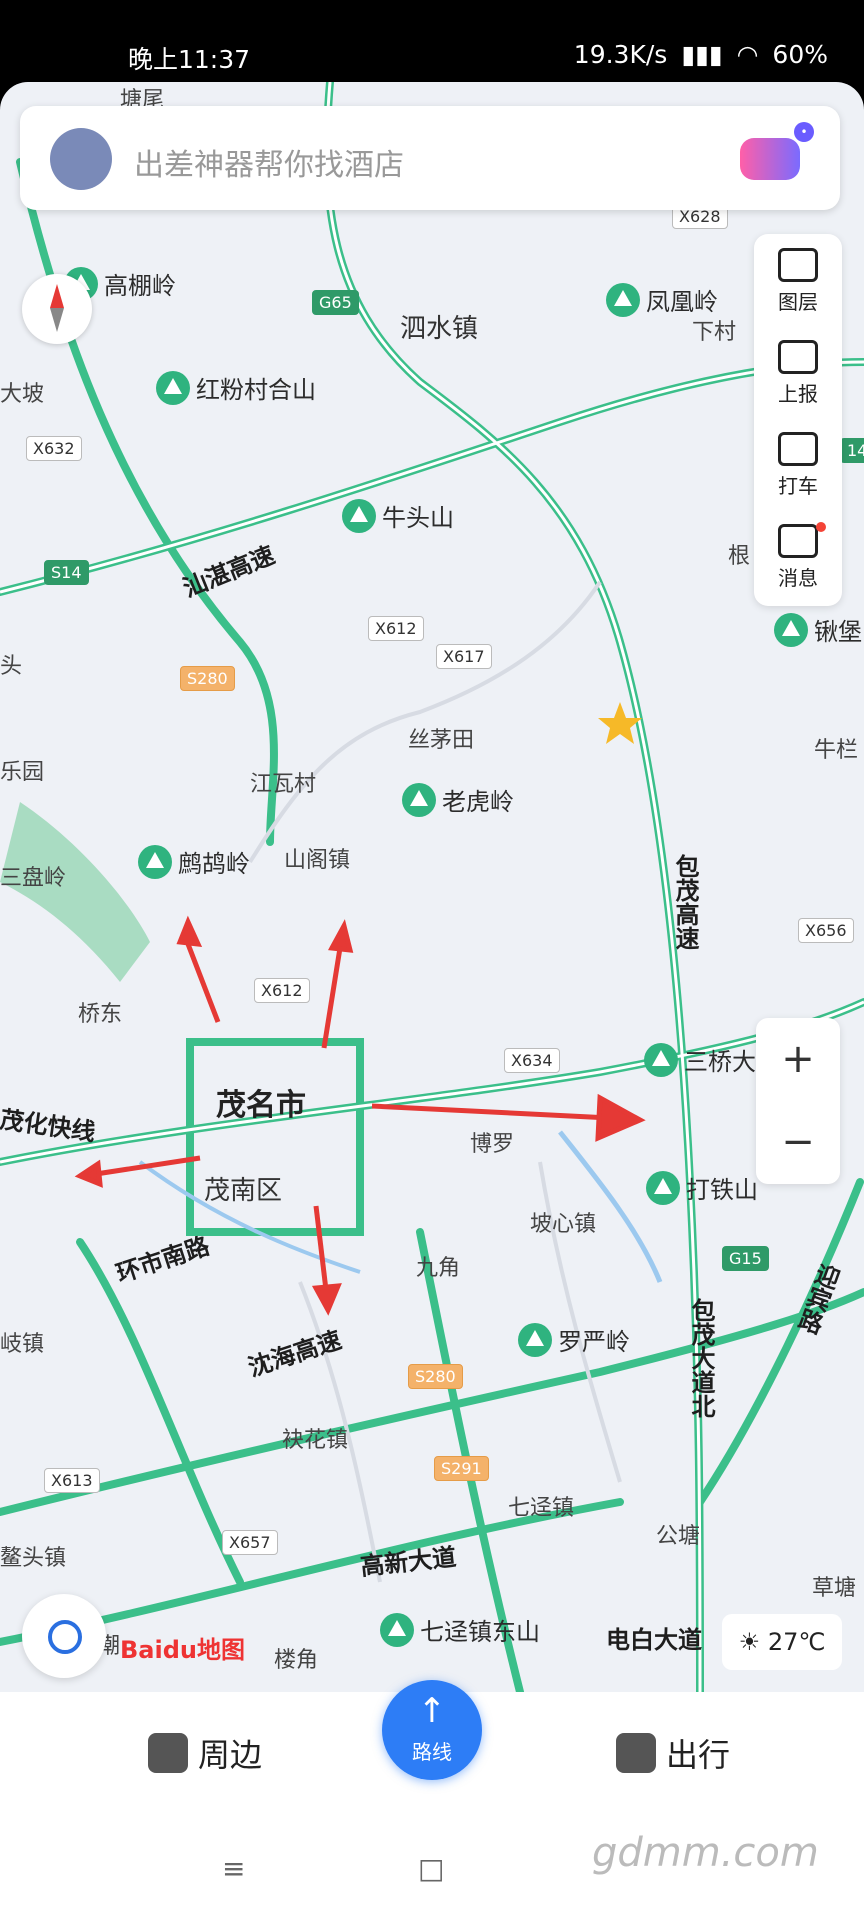 The height and width of the screenshot is (1920, 864). What do you see at coordinates (777, 151) in the screenshot?
I see `assistant-icon` at bounding box center [777, 151].